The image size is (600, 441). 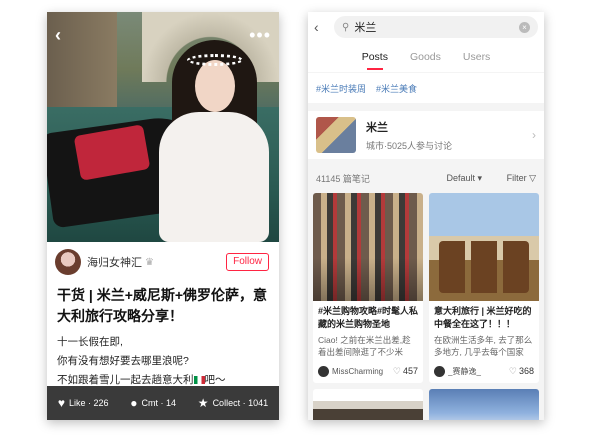 What do you see at coordinates (483, 317) in the screenshot?
I see `card-title: 意大利旅行 | 米兰好吃的中餐全在这了！！！` at bounding box center [483, 317].